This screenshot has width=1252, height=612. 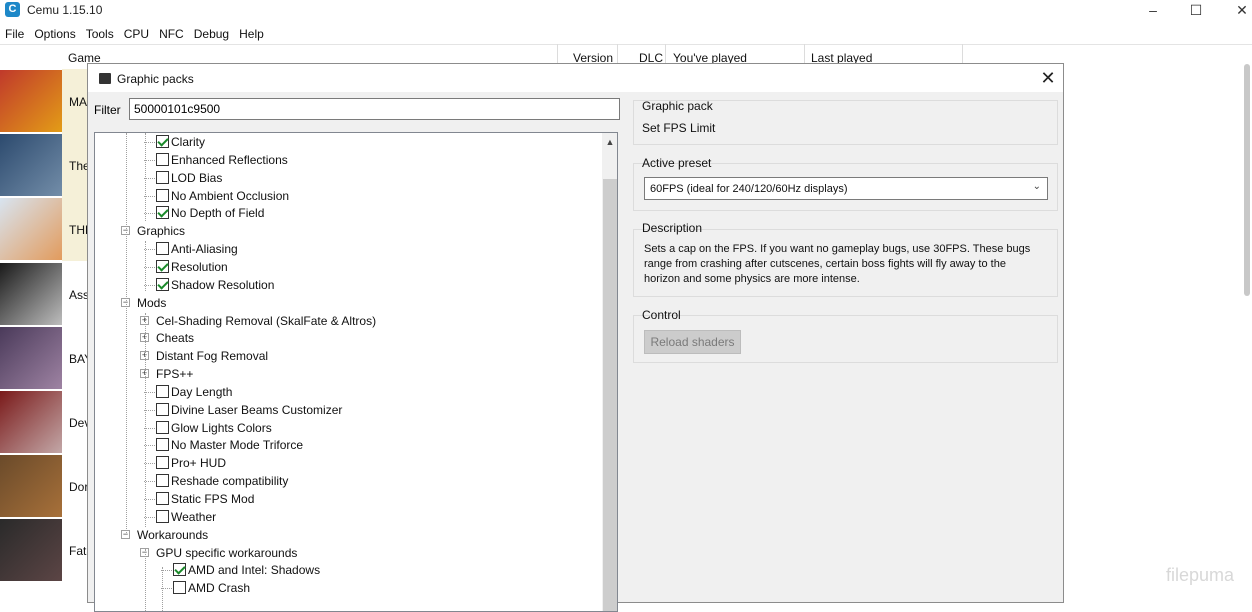 I want to click on filter-label: Filter, so click(x=107, y=110).